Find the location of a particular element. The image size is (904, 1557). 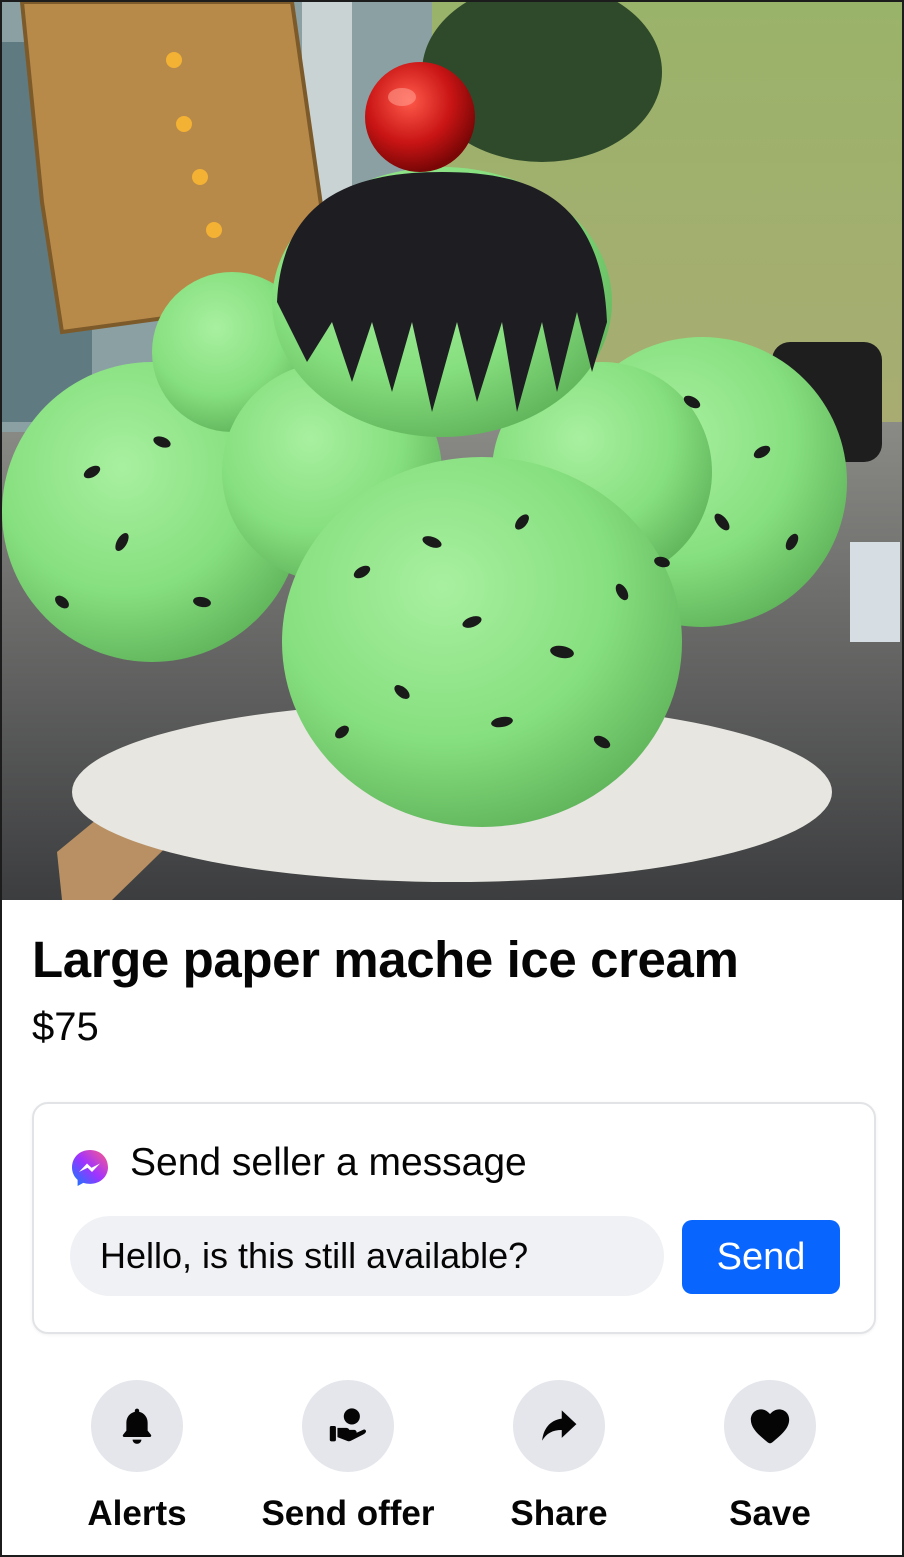

share-icon is located at coordinates (559, 1425).